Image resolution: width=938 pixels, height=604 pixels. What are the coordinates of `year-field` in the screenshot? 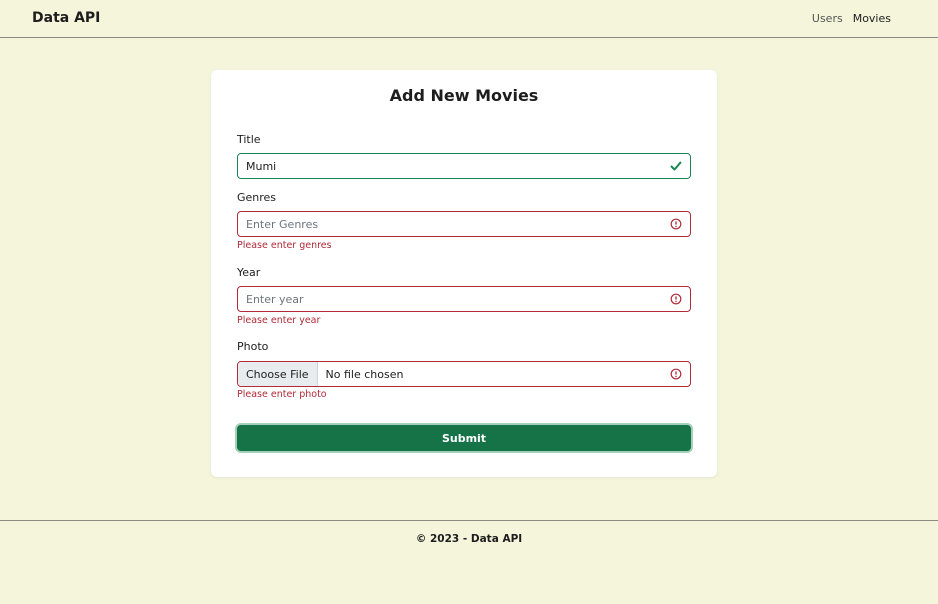 It's located at (464, 299).